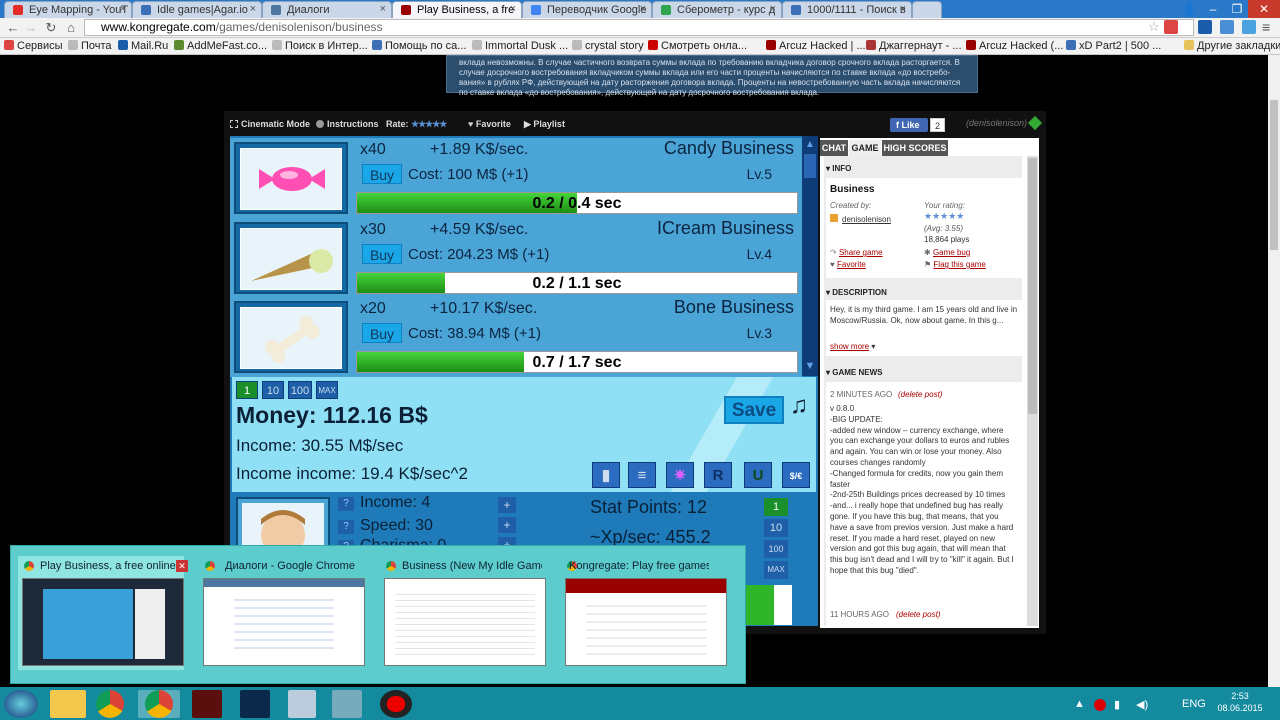 The width and height of the screenshot is (1280, 720). What do you see at coordinates (68, 704) in the screenshot?
I see `file-explorer-icon` at bounding box center [68, 704].